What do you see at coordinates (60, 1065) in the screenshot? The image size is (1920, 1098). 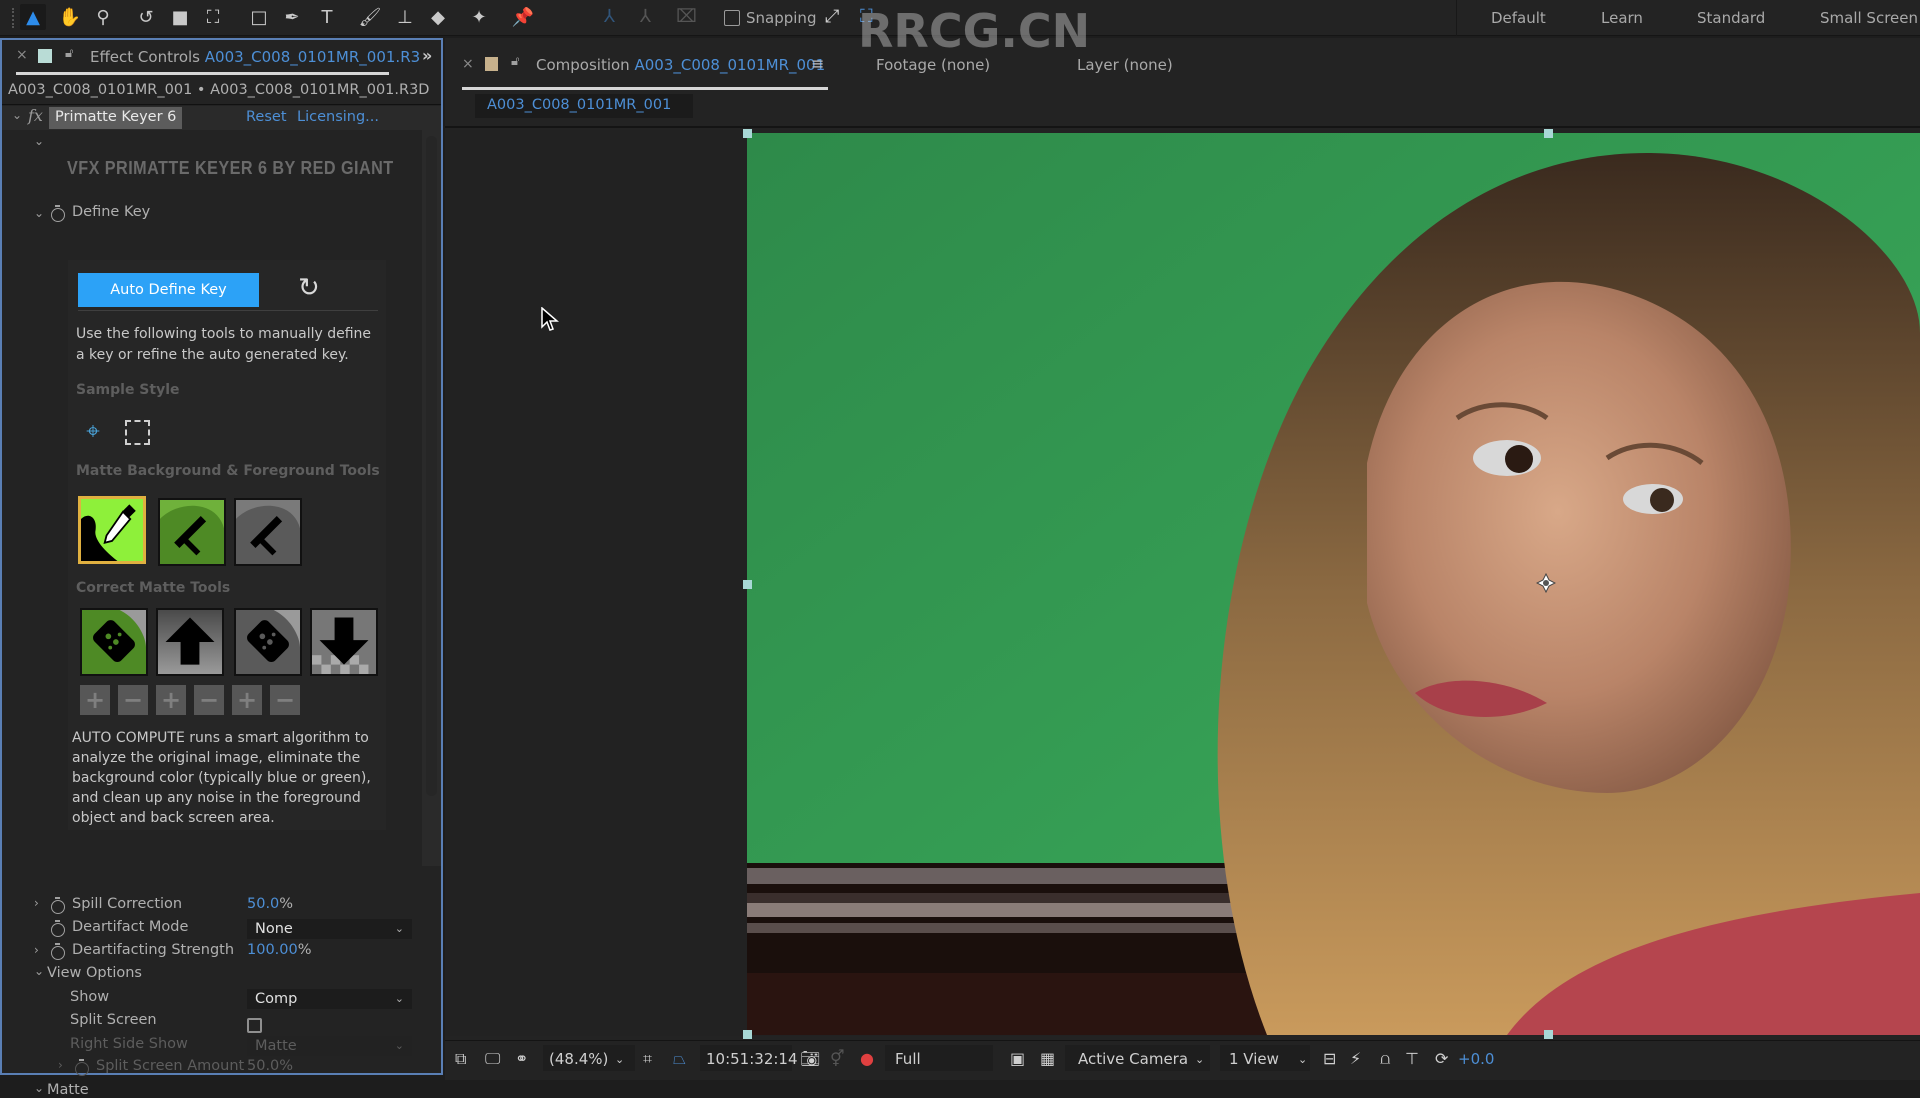 I see `split-amount-expand-icon: ›` at bounding box center [60, 1065].